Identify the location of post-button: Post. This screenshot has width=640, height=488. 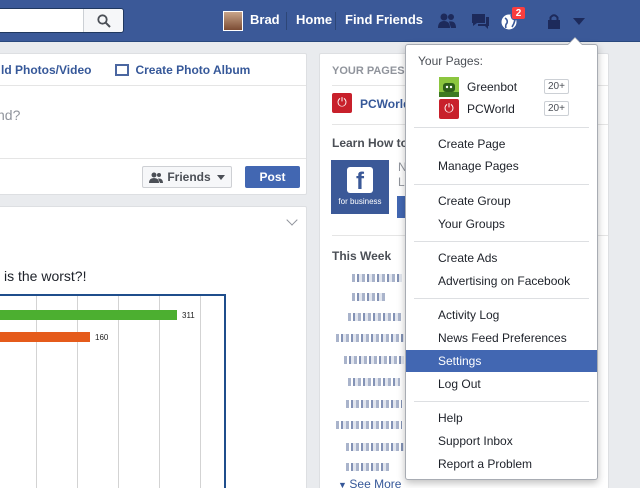
(272, 177).